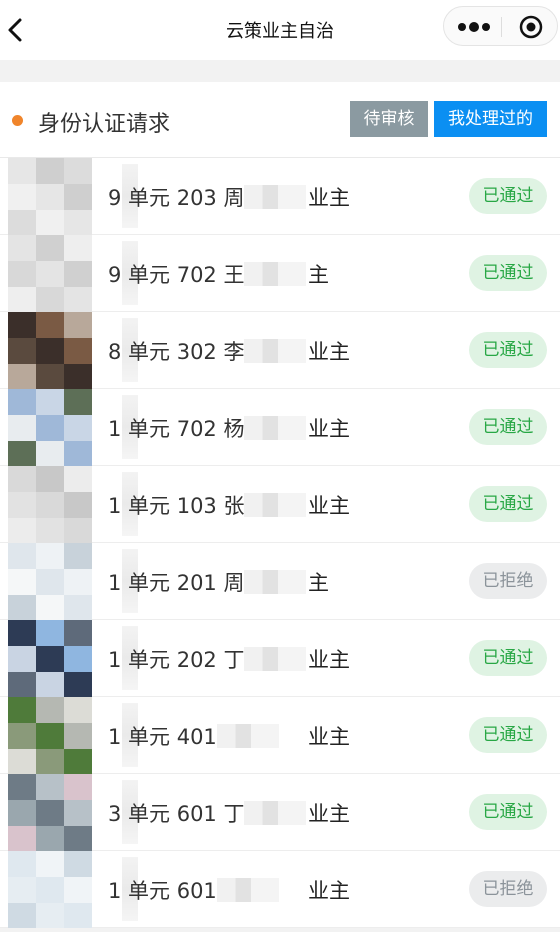  What do you see at coordinates (176, 583) in the screenshot?
I see `applicant-name-text: 1 单元 201 周` at bounding box center [176, 583].